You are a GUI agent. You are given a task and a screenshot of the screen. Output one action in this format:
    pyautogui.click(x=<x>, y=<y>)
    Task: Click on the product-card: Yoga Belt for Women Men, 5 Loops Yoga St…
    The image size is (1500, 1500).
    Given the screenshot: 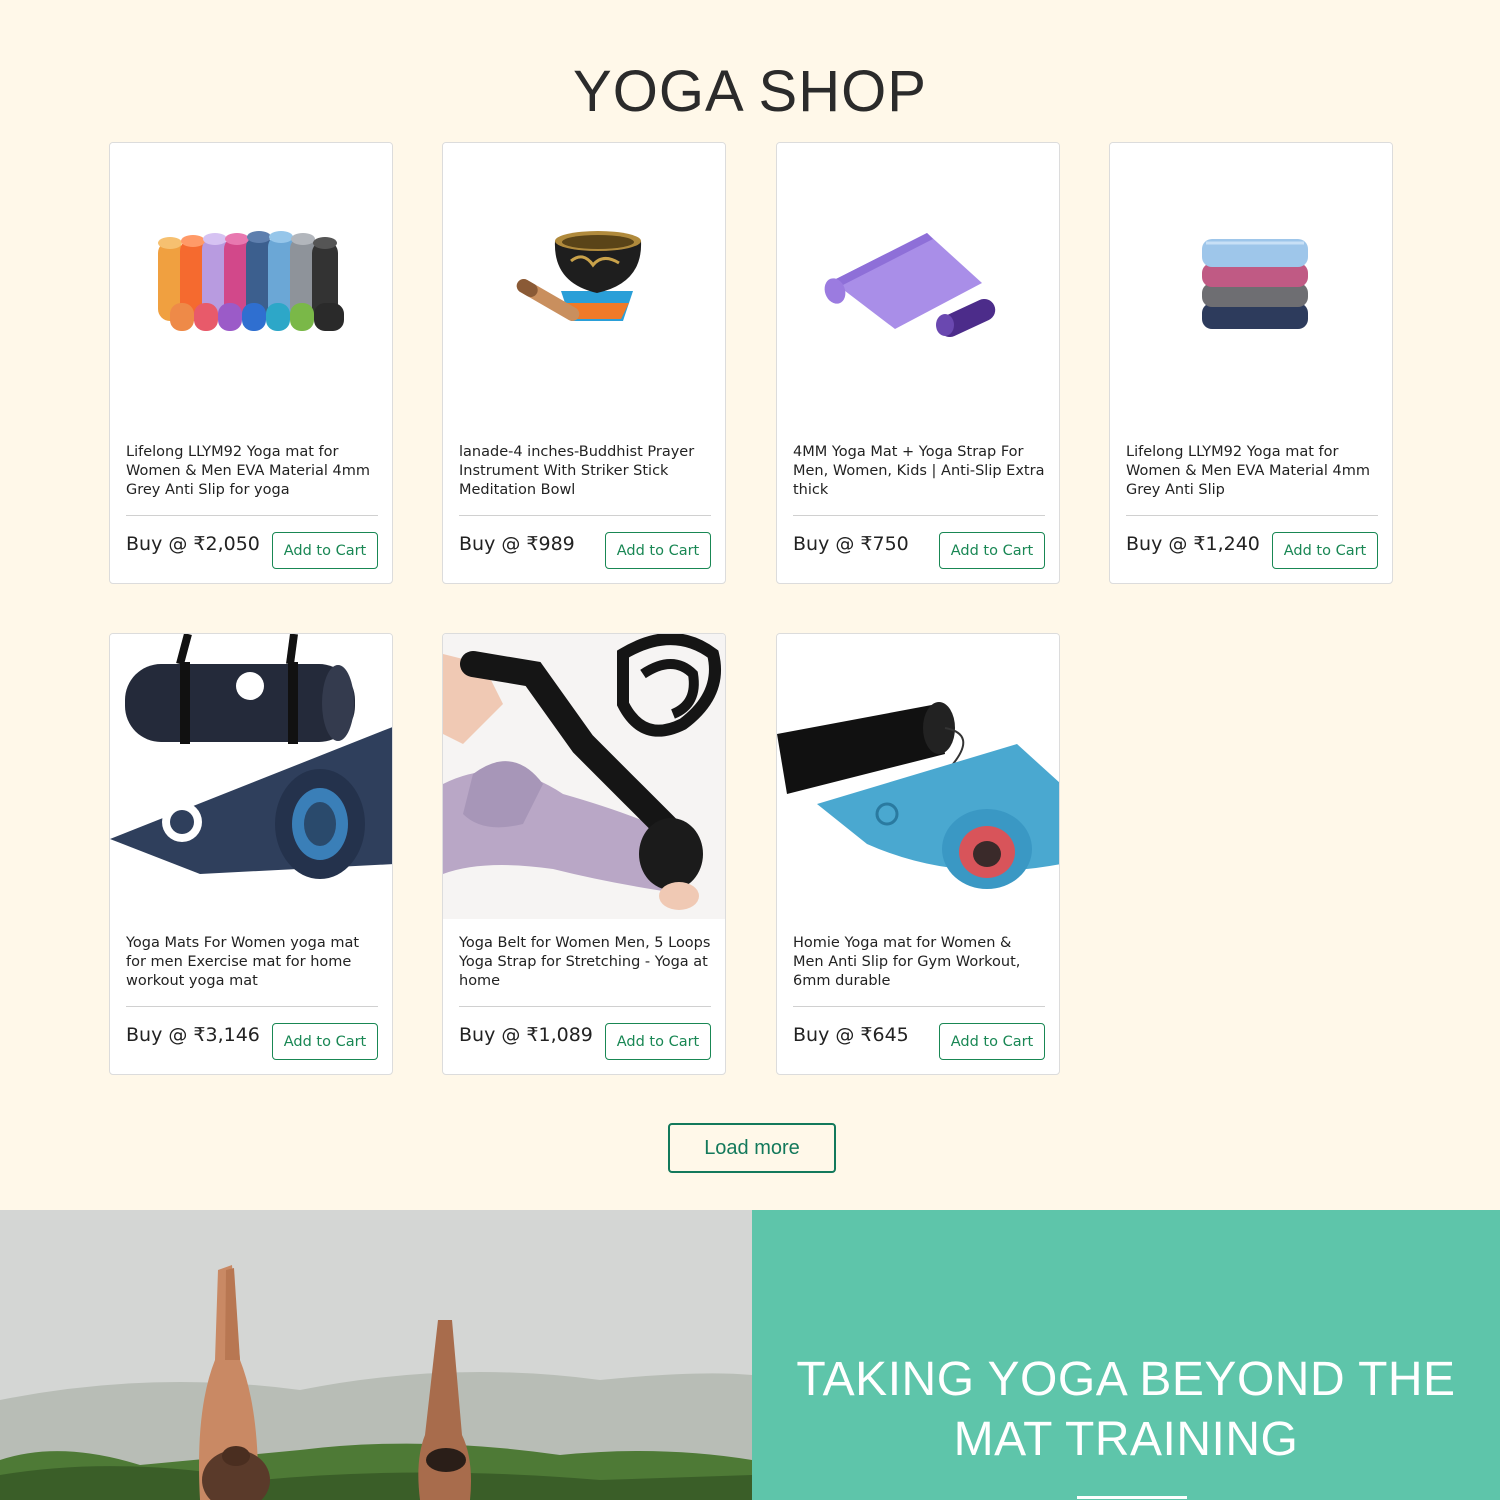 What is the action you would take?
    pyautogui.click(x=584, y=854)
    